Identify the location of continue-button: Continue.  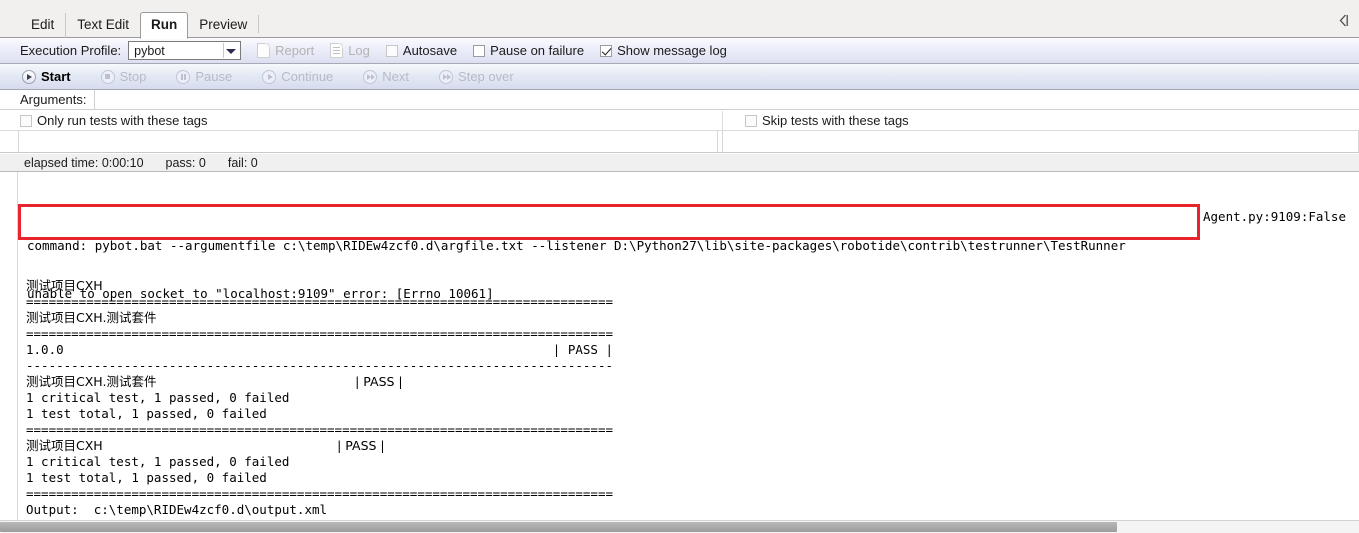
(297, 76).